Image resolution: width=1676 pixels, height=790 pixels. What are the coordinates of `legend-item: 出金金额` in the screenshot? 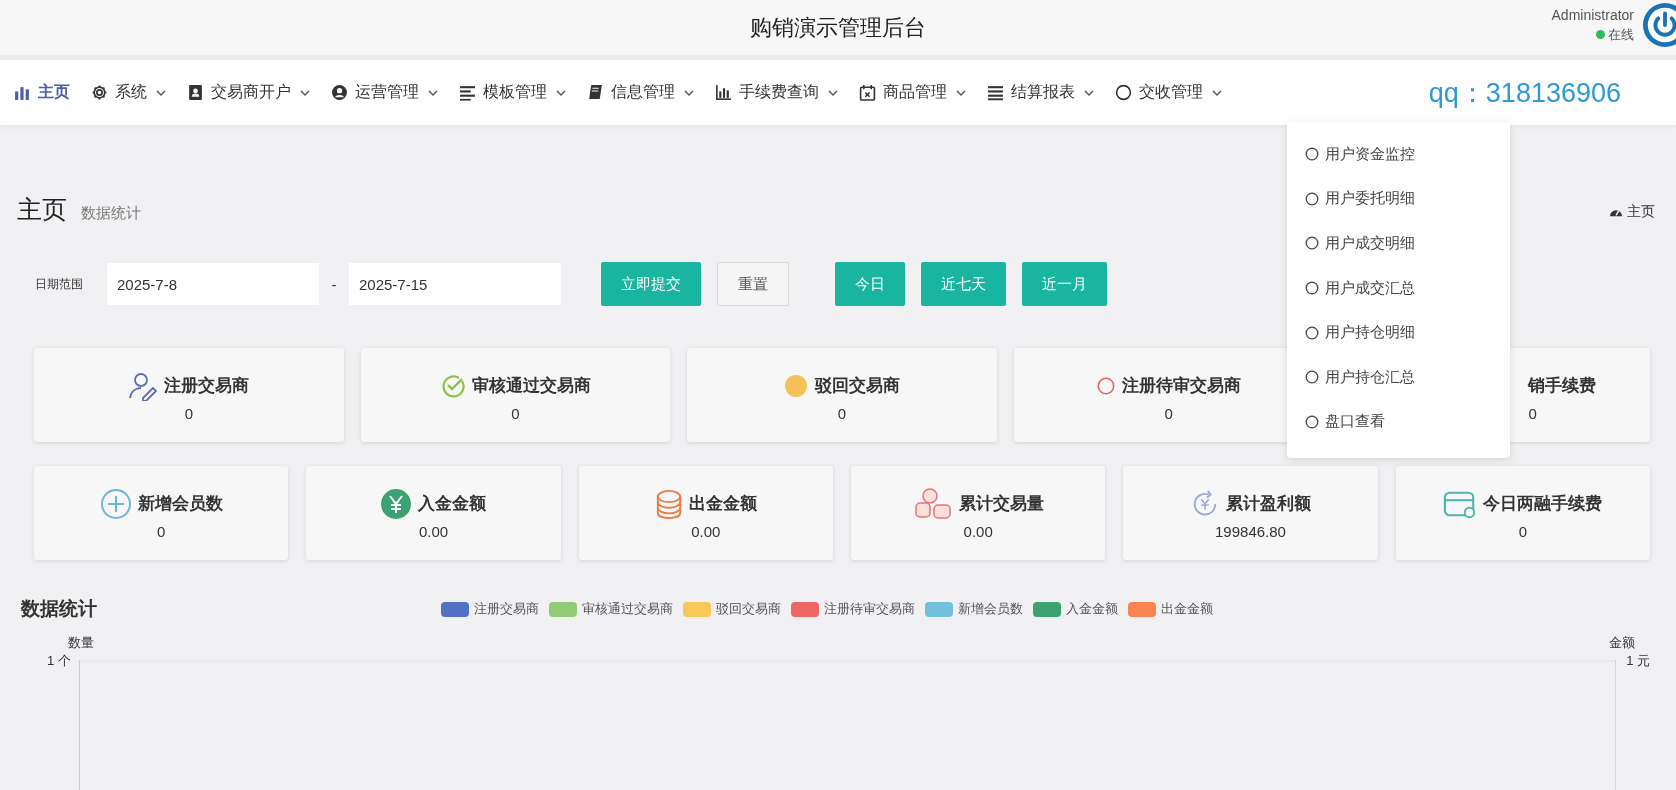 It's located at (1170, 609).